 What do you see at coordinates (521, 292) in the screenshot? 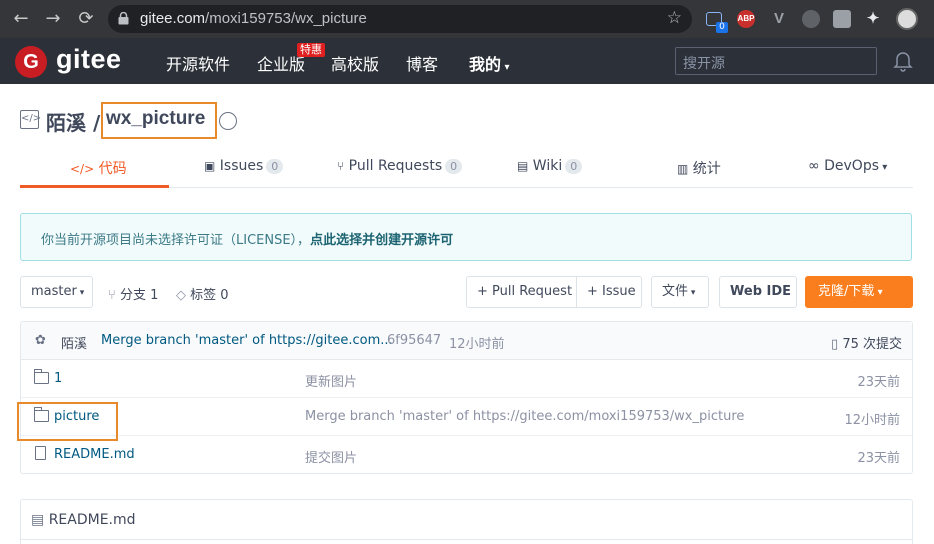
I see `new-pull-request-button: + Pull Request` at bounding box center [521, 292].